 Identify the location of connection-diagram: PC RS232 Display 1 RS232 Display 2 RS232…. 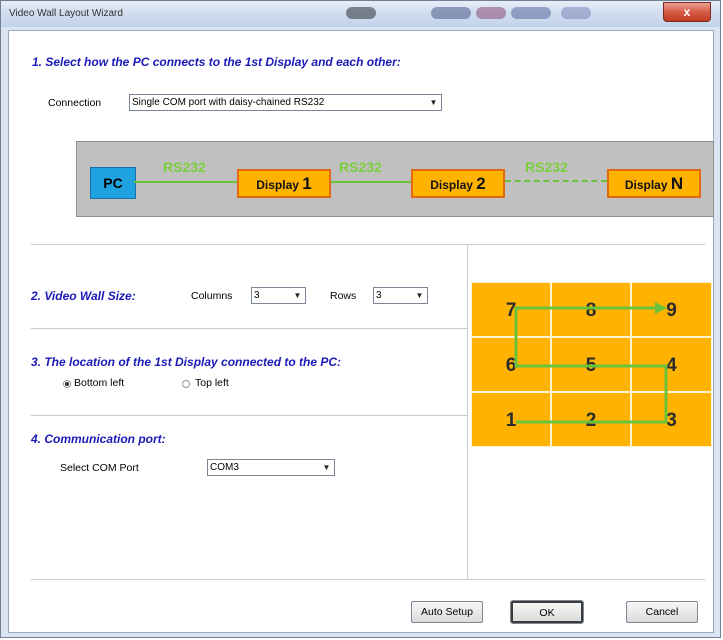
(395, 179).